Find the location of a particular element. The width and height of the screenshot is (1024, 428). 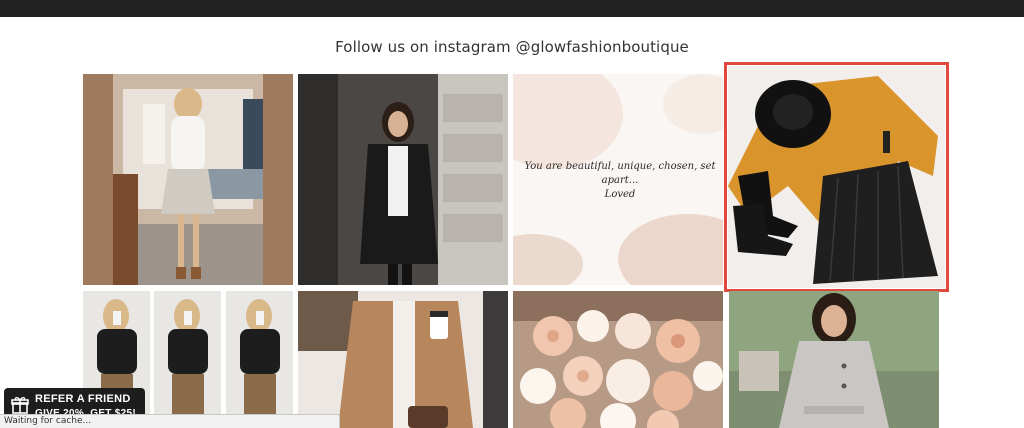

photo-black-puffer is located at coordinates (403, 179).